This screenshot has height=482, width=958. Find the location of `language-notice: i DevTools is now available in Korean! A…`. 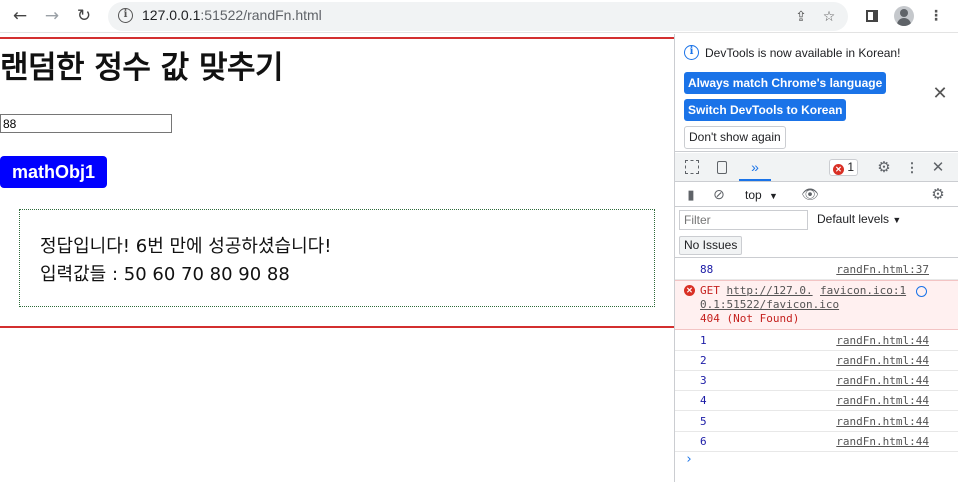

language-notice: i DevTools is now available in Korean! A… is located at coordinates (816, 93).